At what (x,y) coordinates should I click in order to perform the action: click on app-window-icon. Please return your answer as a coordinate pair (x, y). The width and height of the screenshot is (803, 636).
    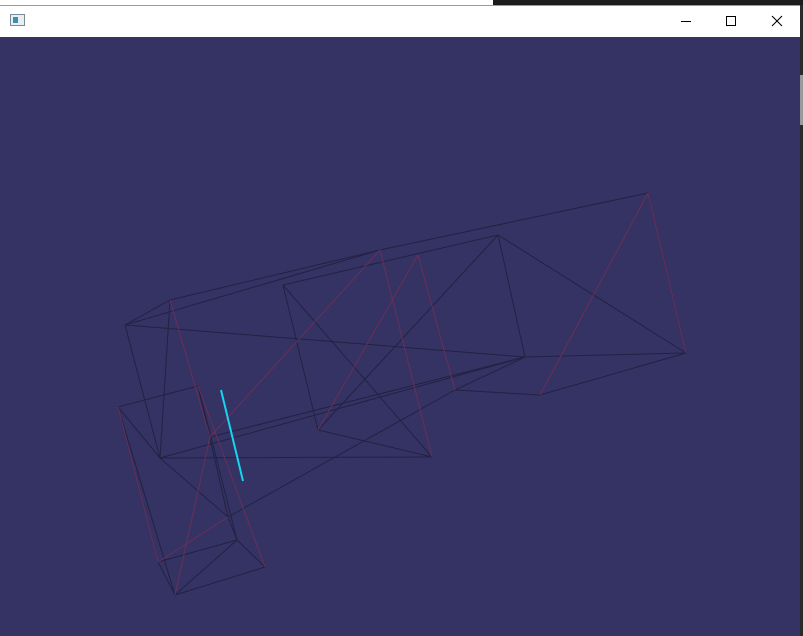
    Looking at the image, I should click on (17, 20).